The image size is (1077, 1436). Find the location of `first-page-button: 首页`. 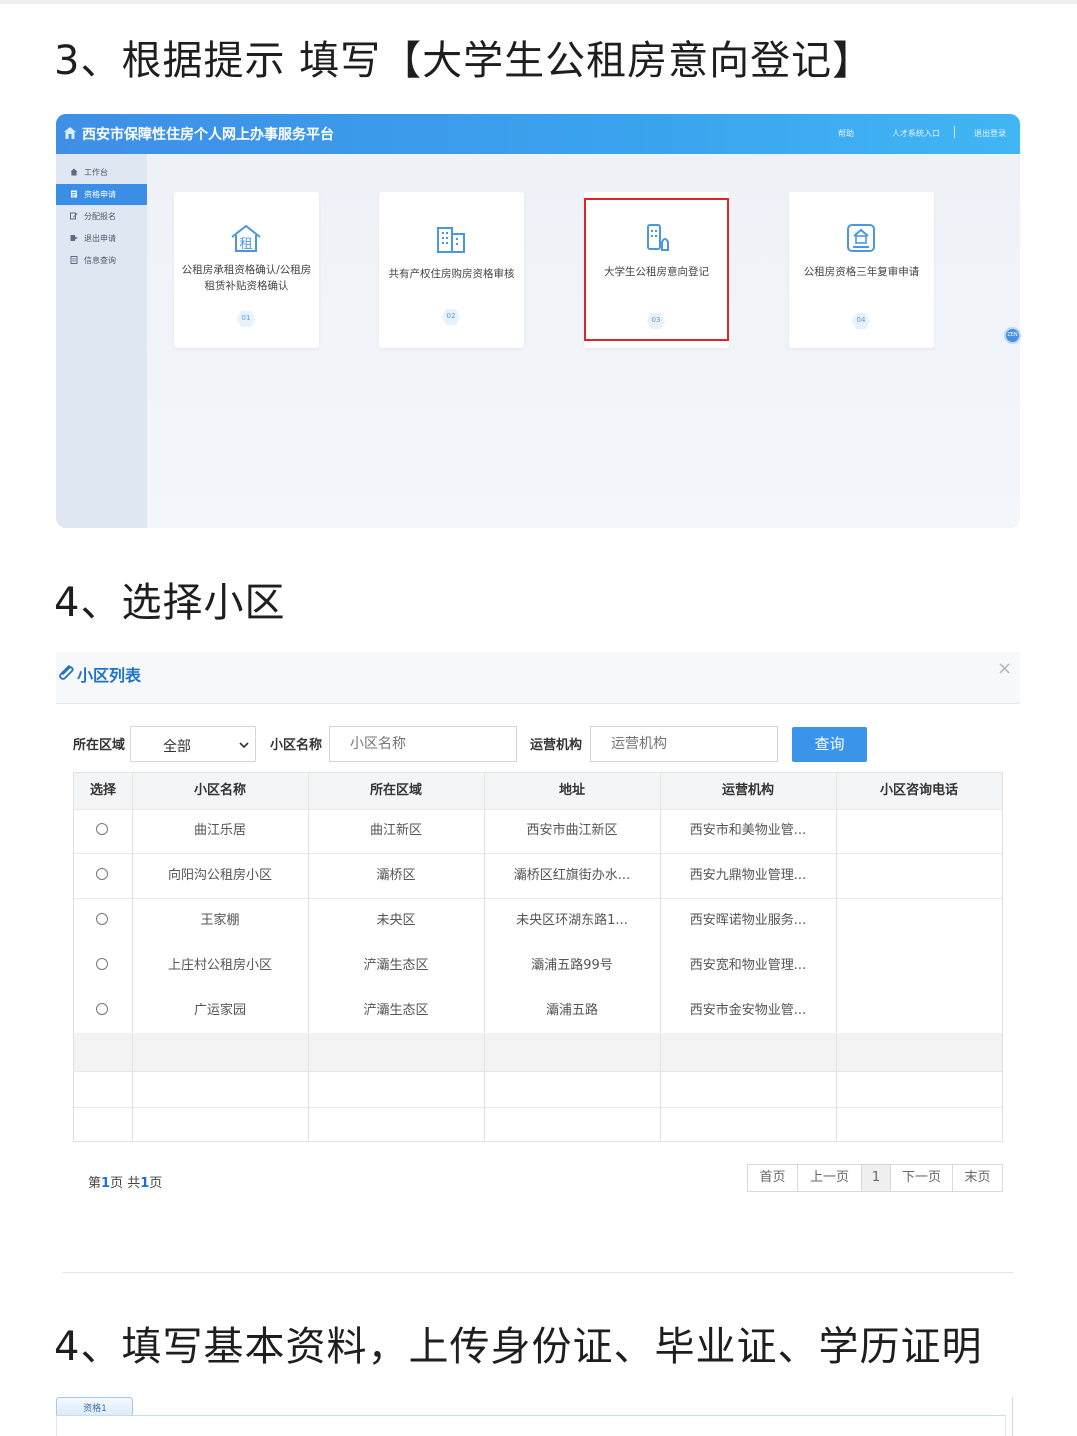

first-page-button: 首页 is located at coordinates (772, 1178).